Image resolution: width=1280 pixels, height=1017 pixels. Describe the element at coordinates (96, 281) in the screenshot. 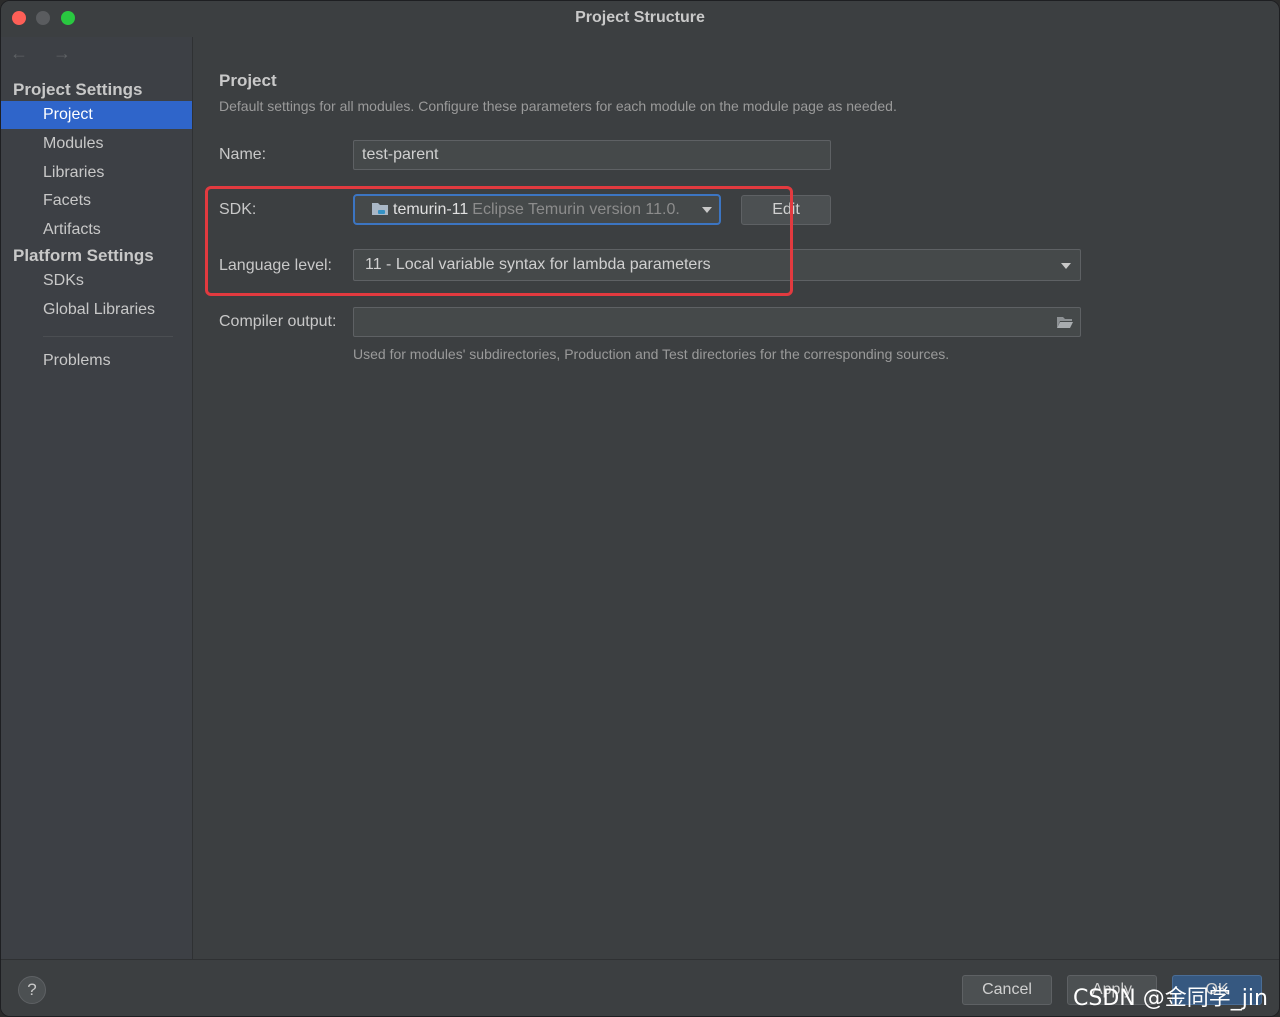

I see `sidebar-item-sdks: SDKs` at that location.